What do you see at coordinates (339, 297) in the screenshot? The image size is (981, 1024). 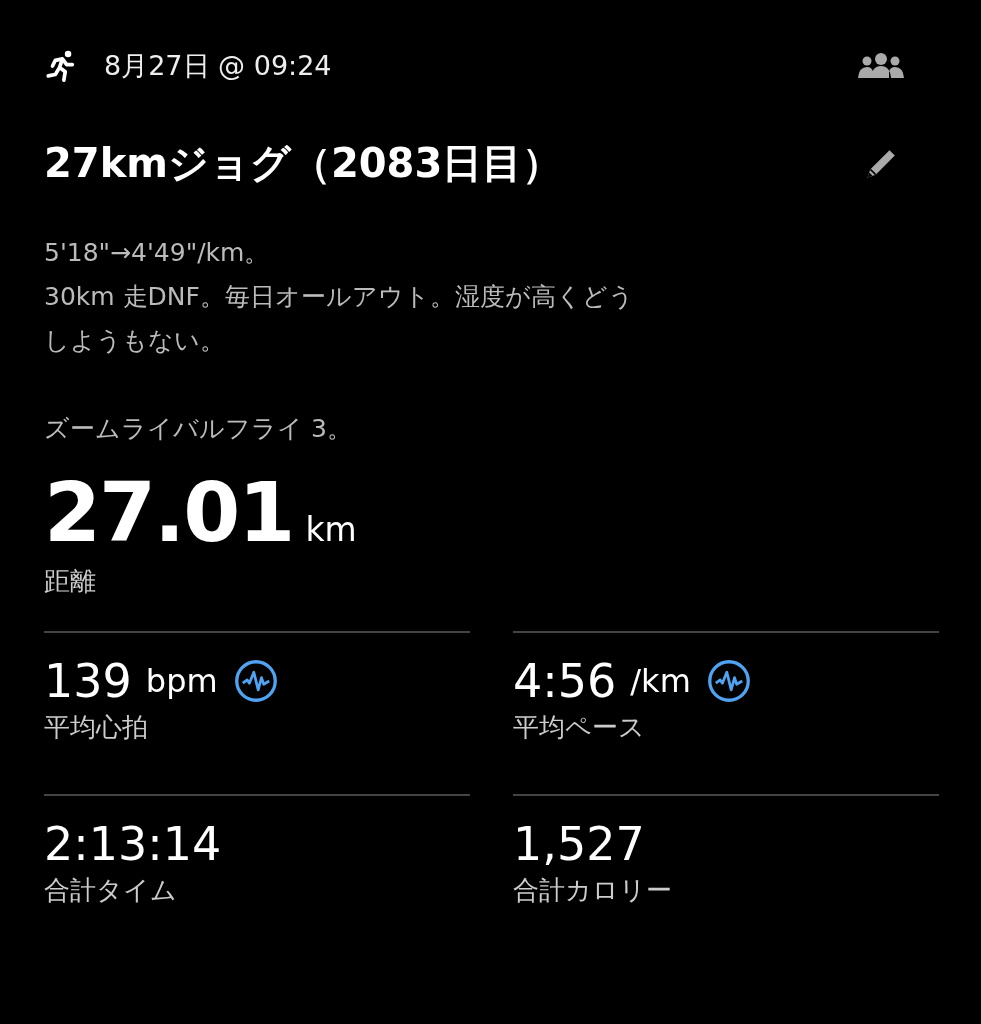 I see `description-text: 30km 走DNF。毎日オールアウト。湿度が高くどう` at bounding box center [339, 297].